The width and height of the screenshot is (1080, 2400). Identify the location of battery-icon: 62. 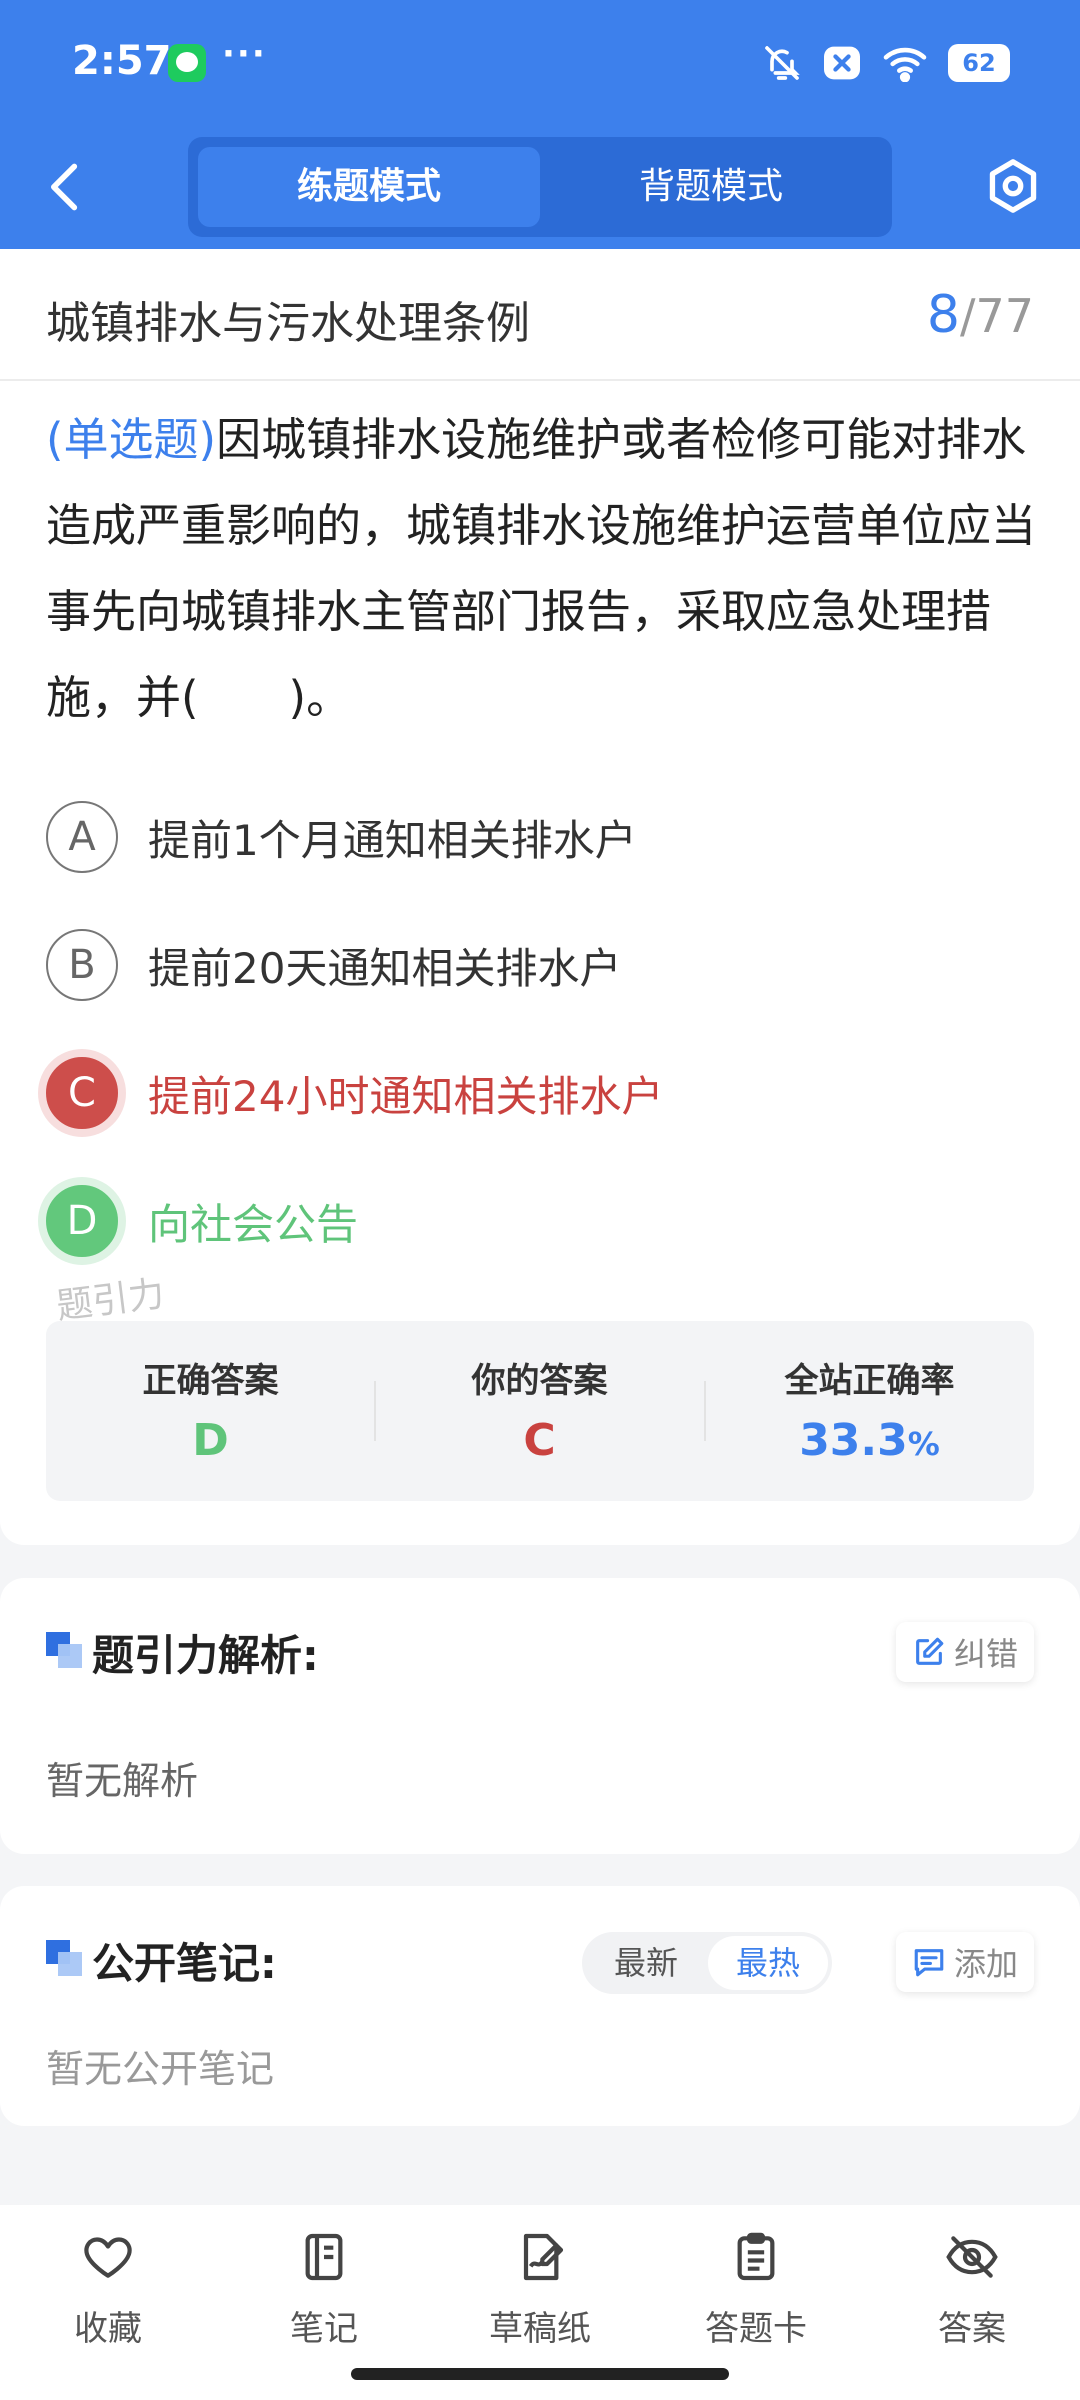
(979, 63).